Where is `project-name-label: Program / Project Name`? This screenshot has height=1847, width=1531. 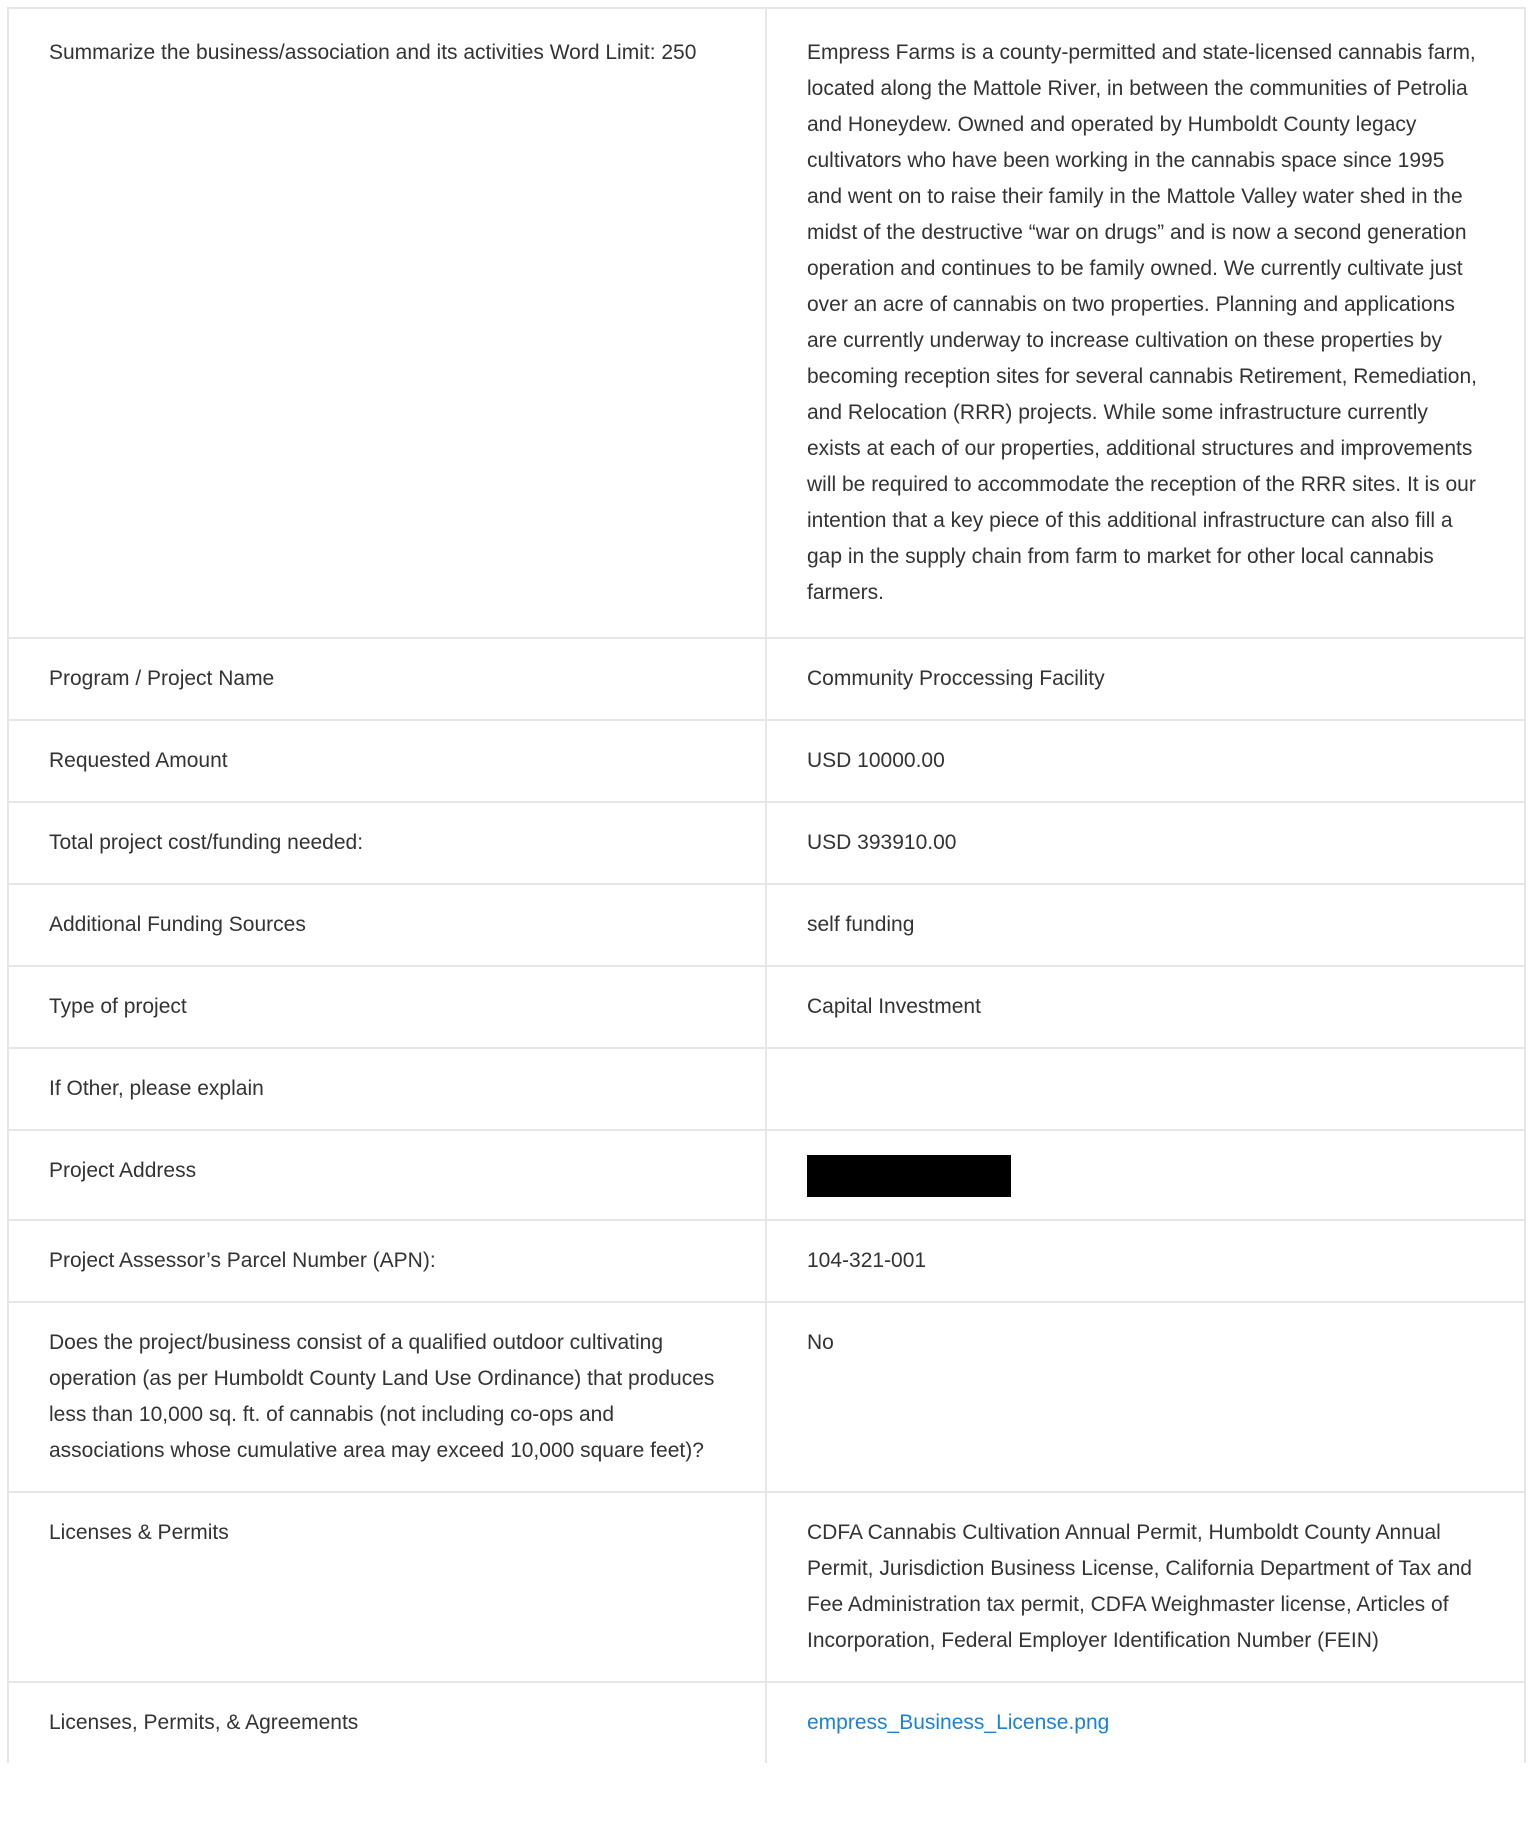 project-name-label: Program / Project Name is located at coordinates (387, 679).